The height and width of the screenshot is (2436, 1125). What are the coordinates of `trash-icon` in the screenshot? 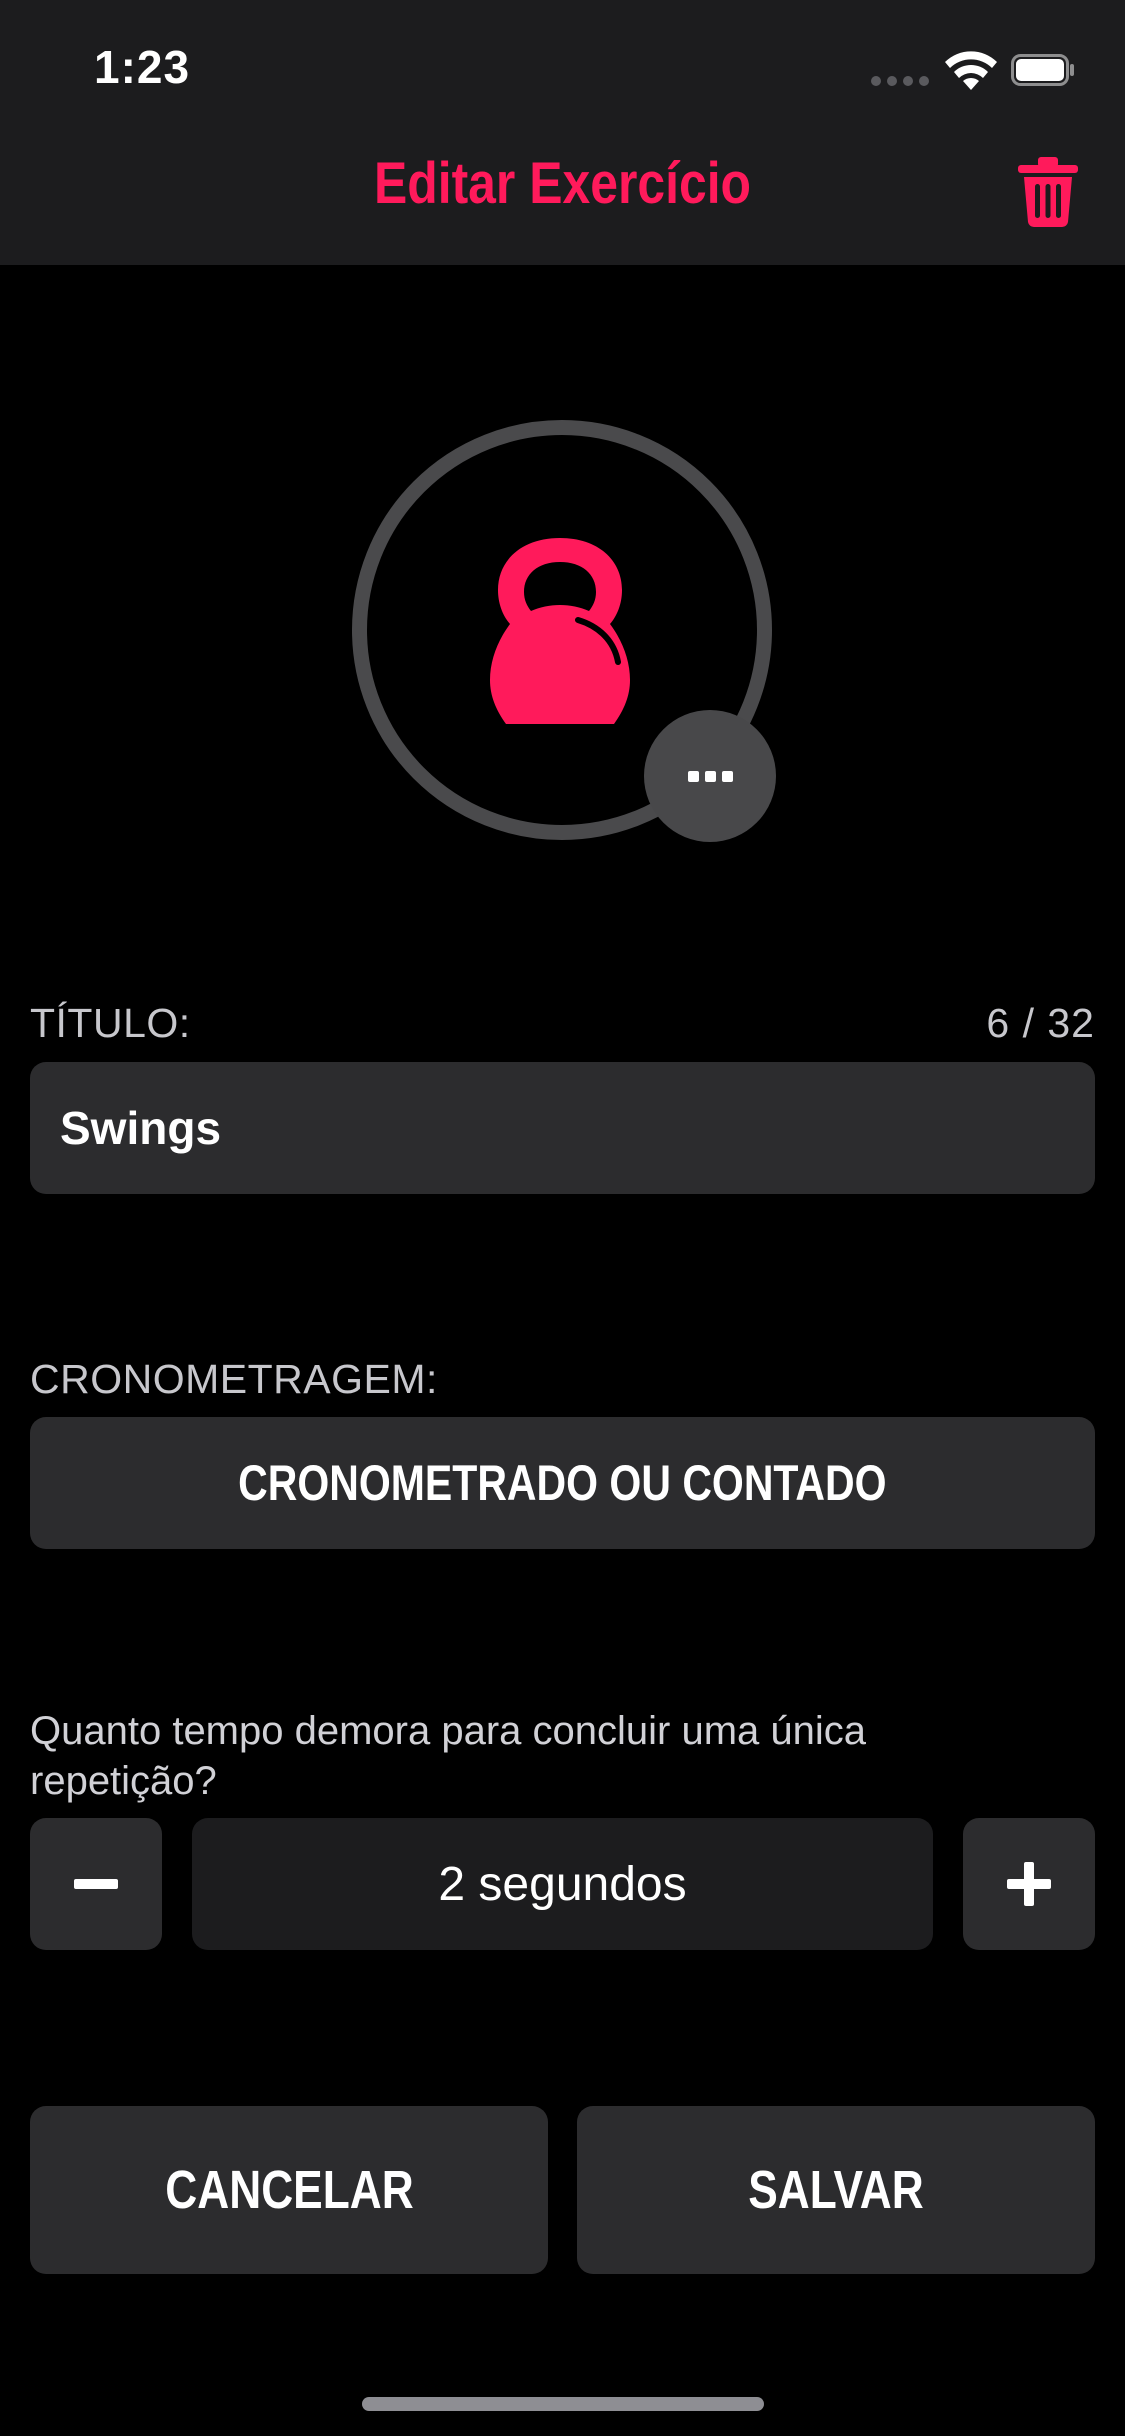 It's located at (1048, 192).